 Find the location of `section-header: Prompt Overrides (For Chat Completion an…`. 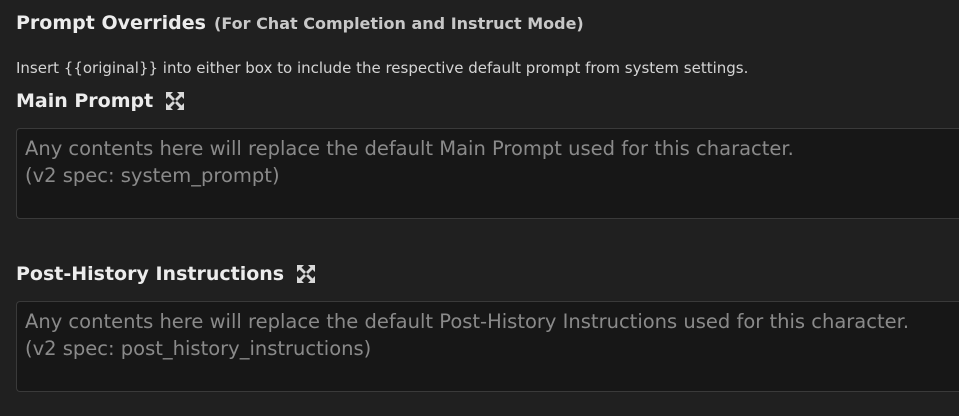

section-header: Prompt Overrides (For Chat Completion an… is located at coordinates (300, 23).